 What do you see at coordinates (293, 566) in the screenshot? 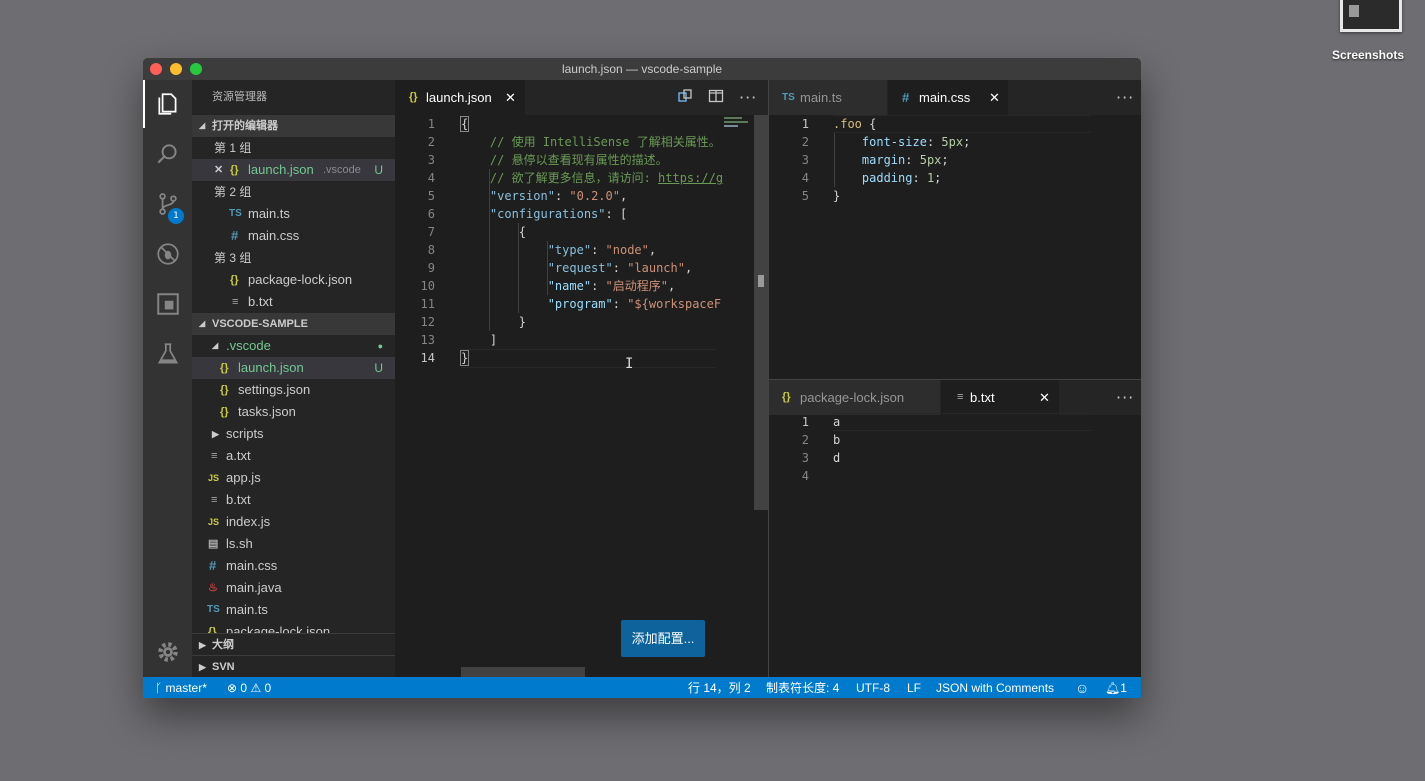
I see `file-main-css: # main.css` at bounding box center [293, 566].